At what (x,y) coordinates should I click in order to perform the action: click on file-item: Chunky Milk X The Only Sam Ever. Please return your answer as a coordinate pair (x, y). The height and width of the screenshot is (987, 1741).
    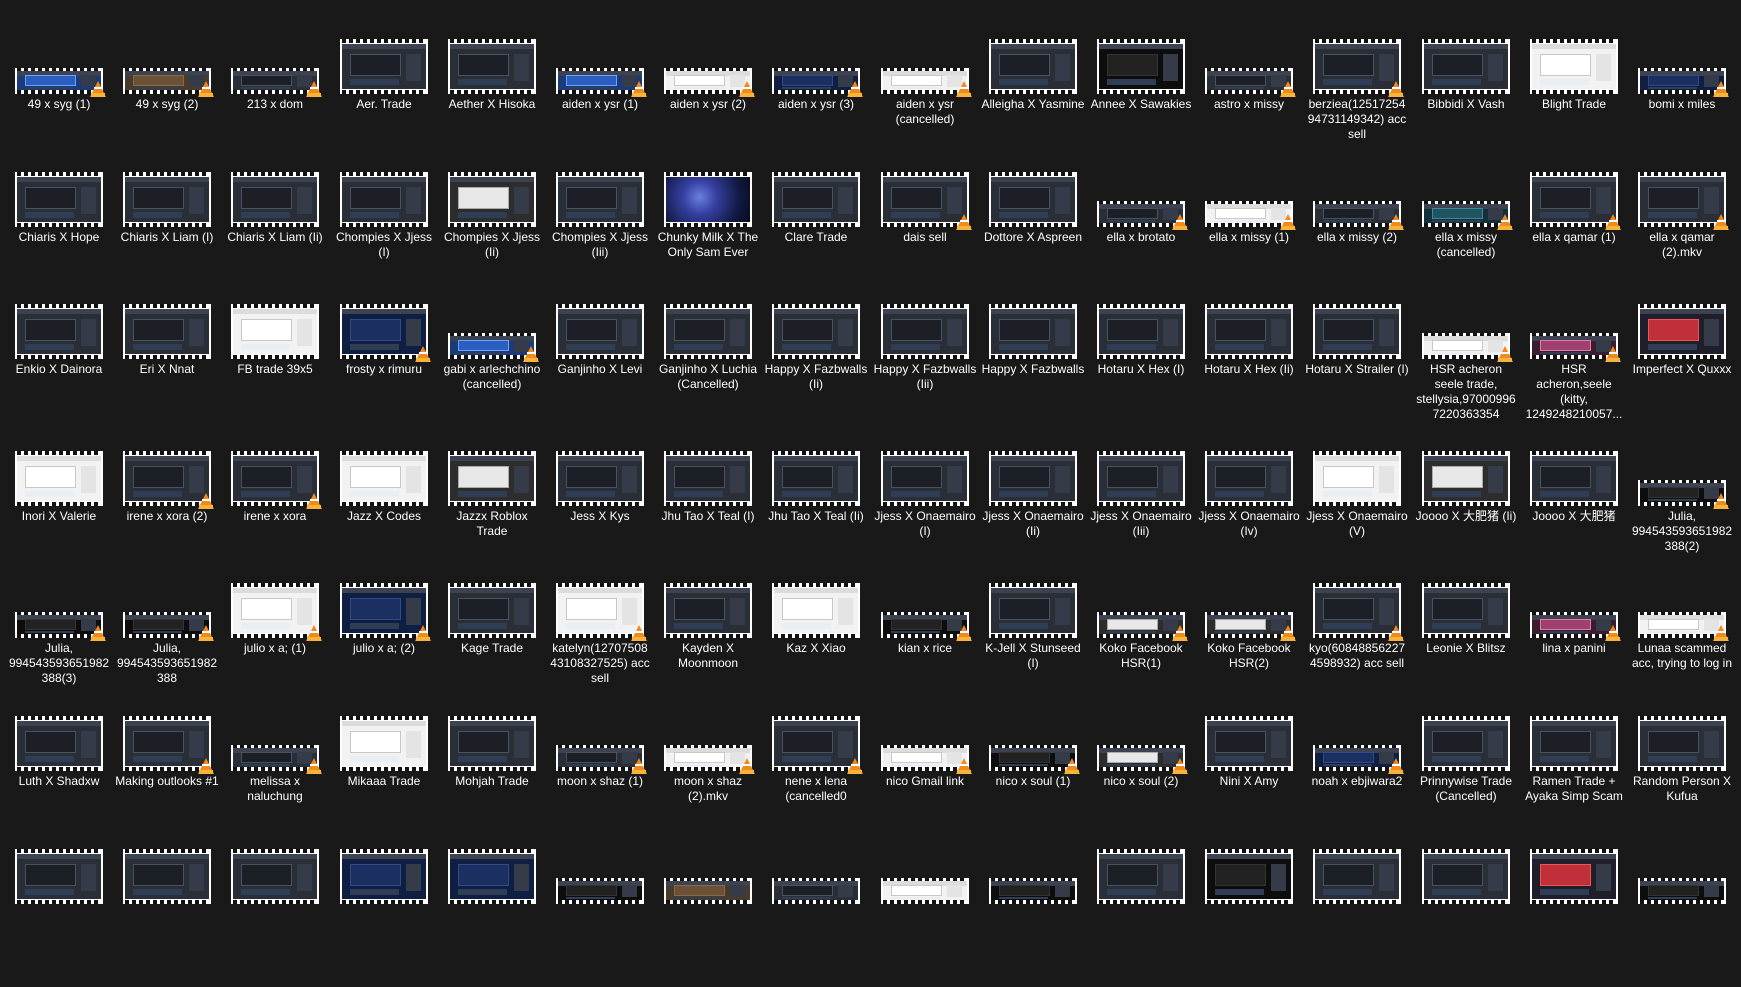
    Looking at the image, I should click on (708, 196).